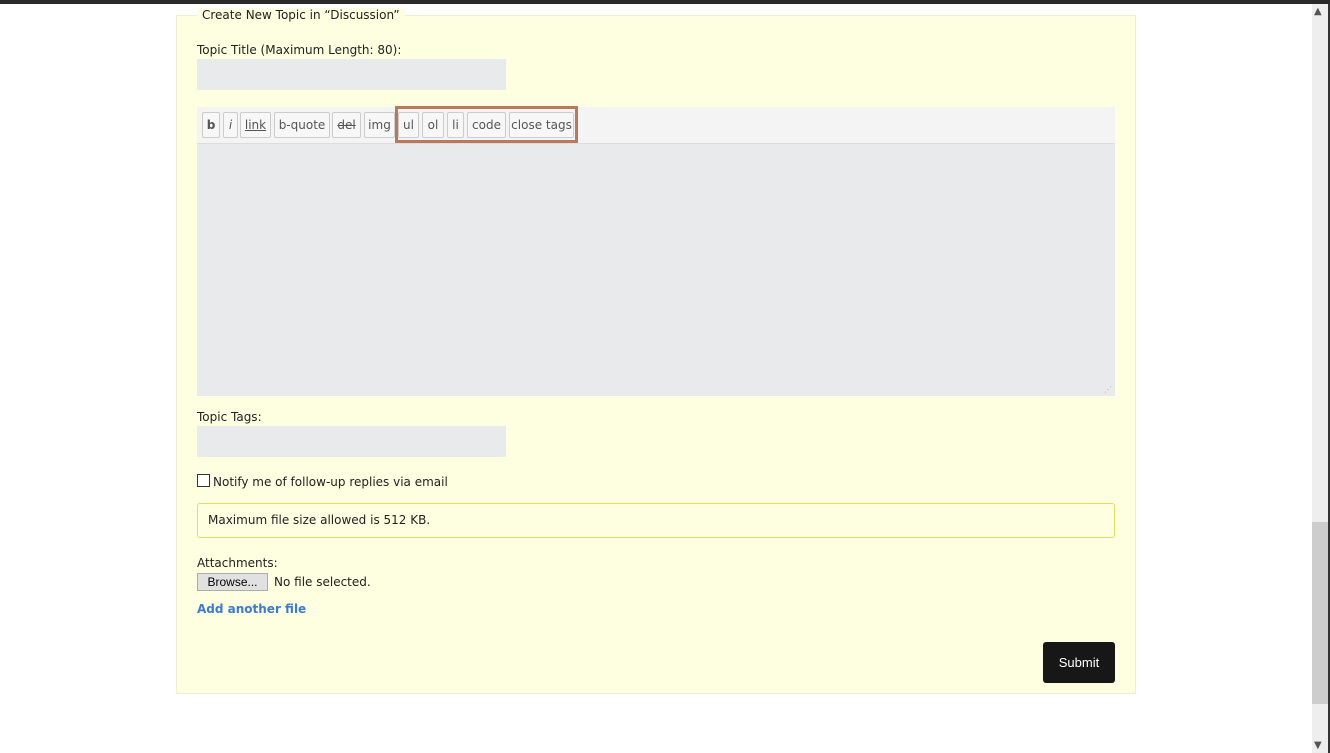  What do you see at coordinates (1320, 613) in the screenshot?
I see `scrollbar-thumb` at bounding box center [1320, 613].